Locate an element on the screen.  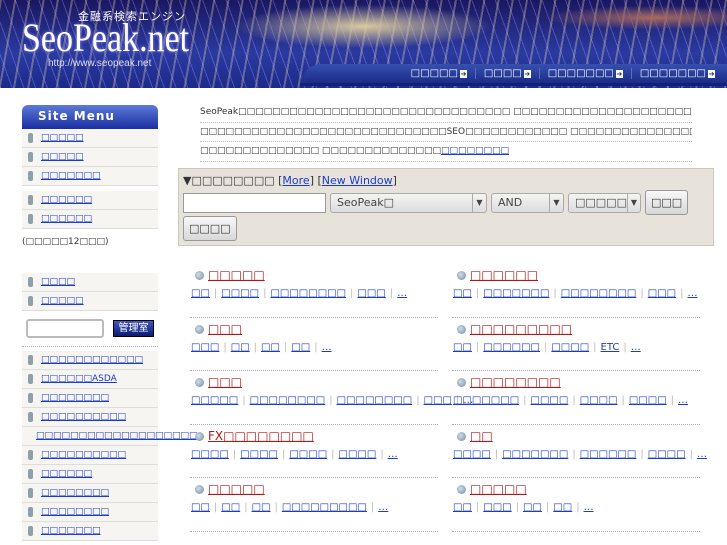
logo-url: http://www.seopeak.net is located at coordinates (100, 63).